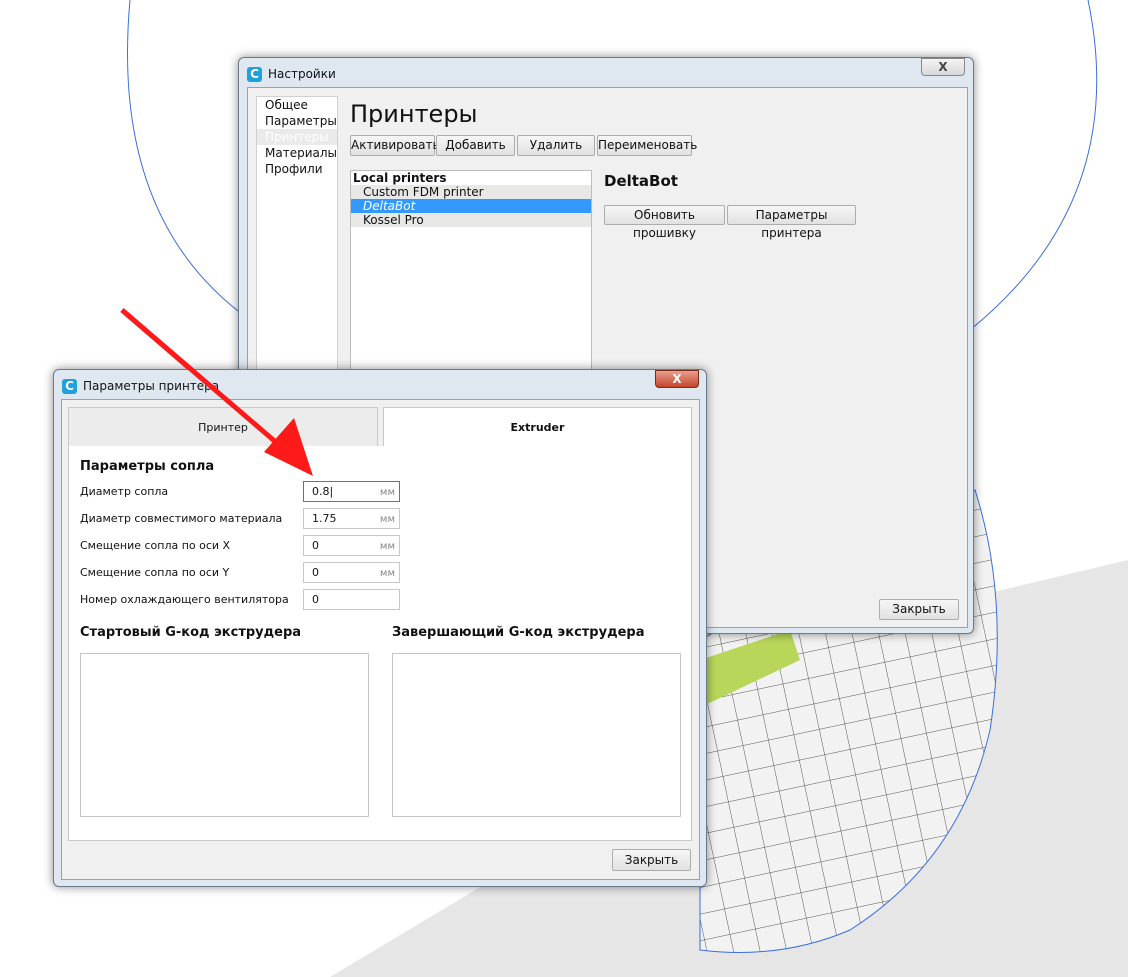  What do you see at coordinates (124, 491) in the screenshot?
I see `field-label: Диаметр сопла` at bounding box center [124, 491].